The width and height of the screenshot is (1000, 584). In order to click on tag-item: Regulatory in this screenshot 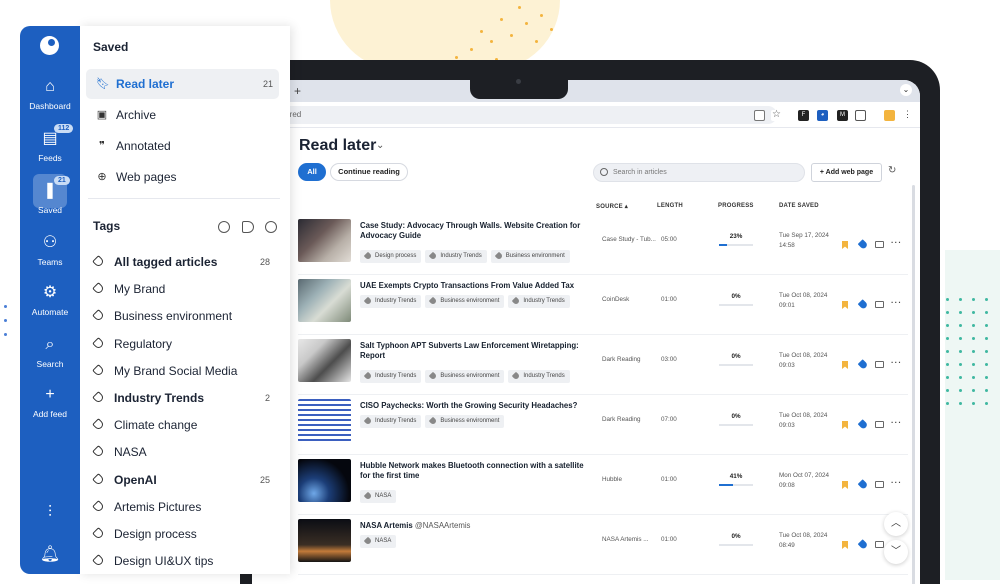, I will do `click(186, 344)`.